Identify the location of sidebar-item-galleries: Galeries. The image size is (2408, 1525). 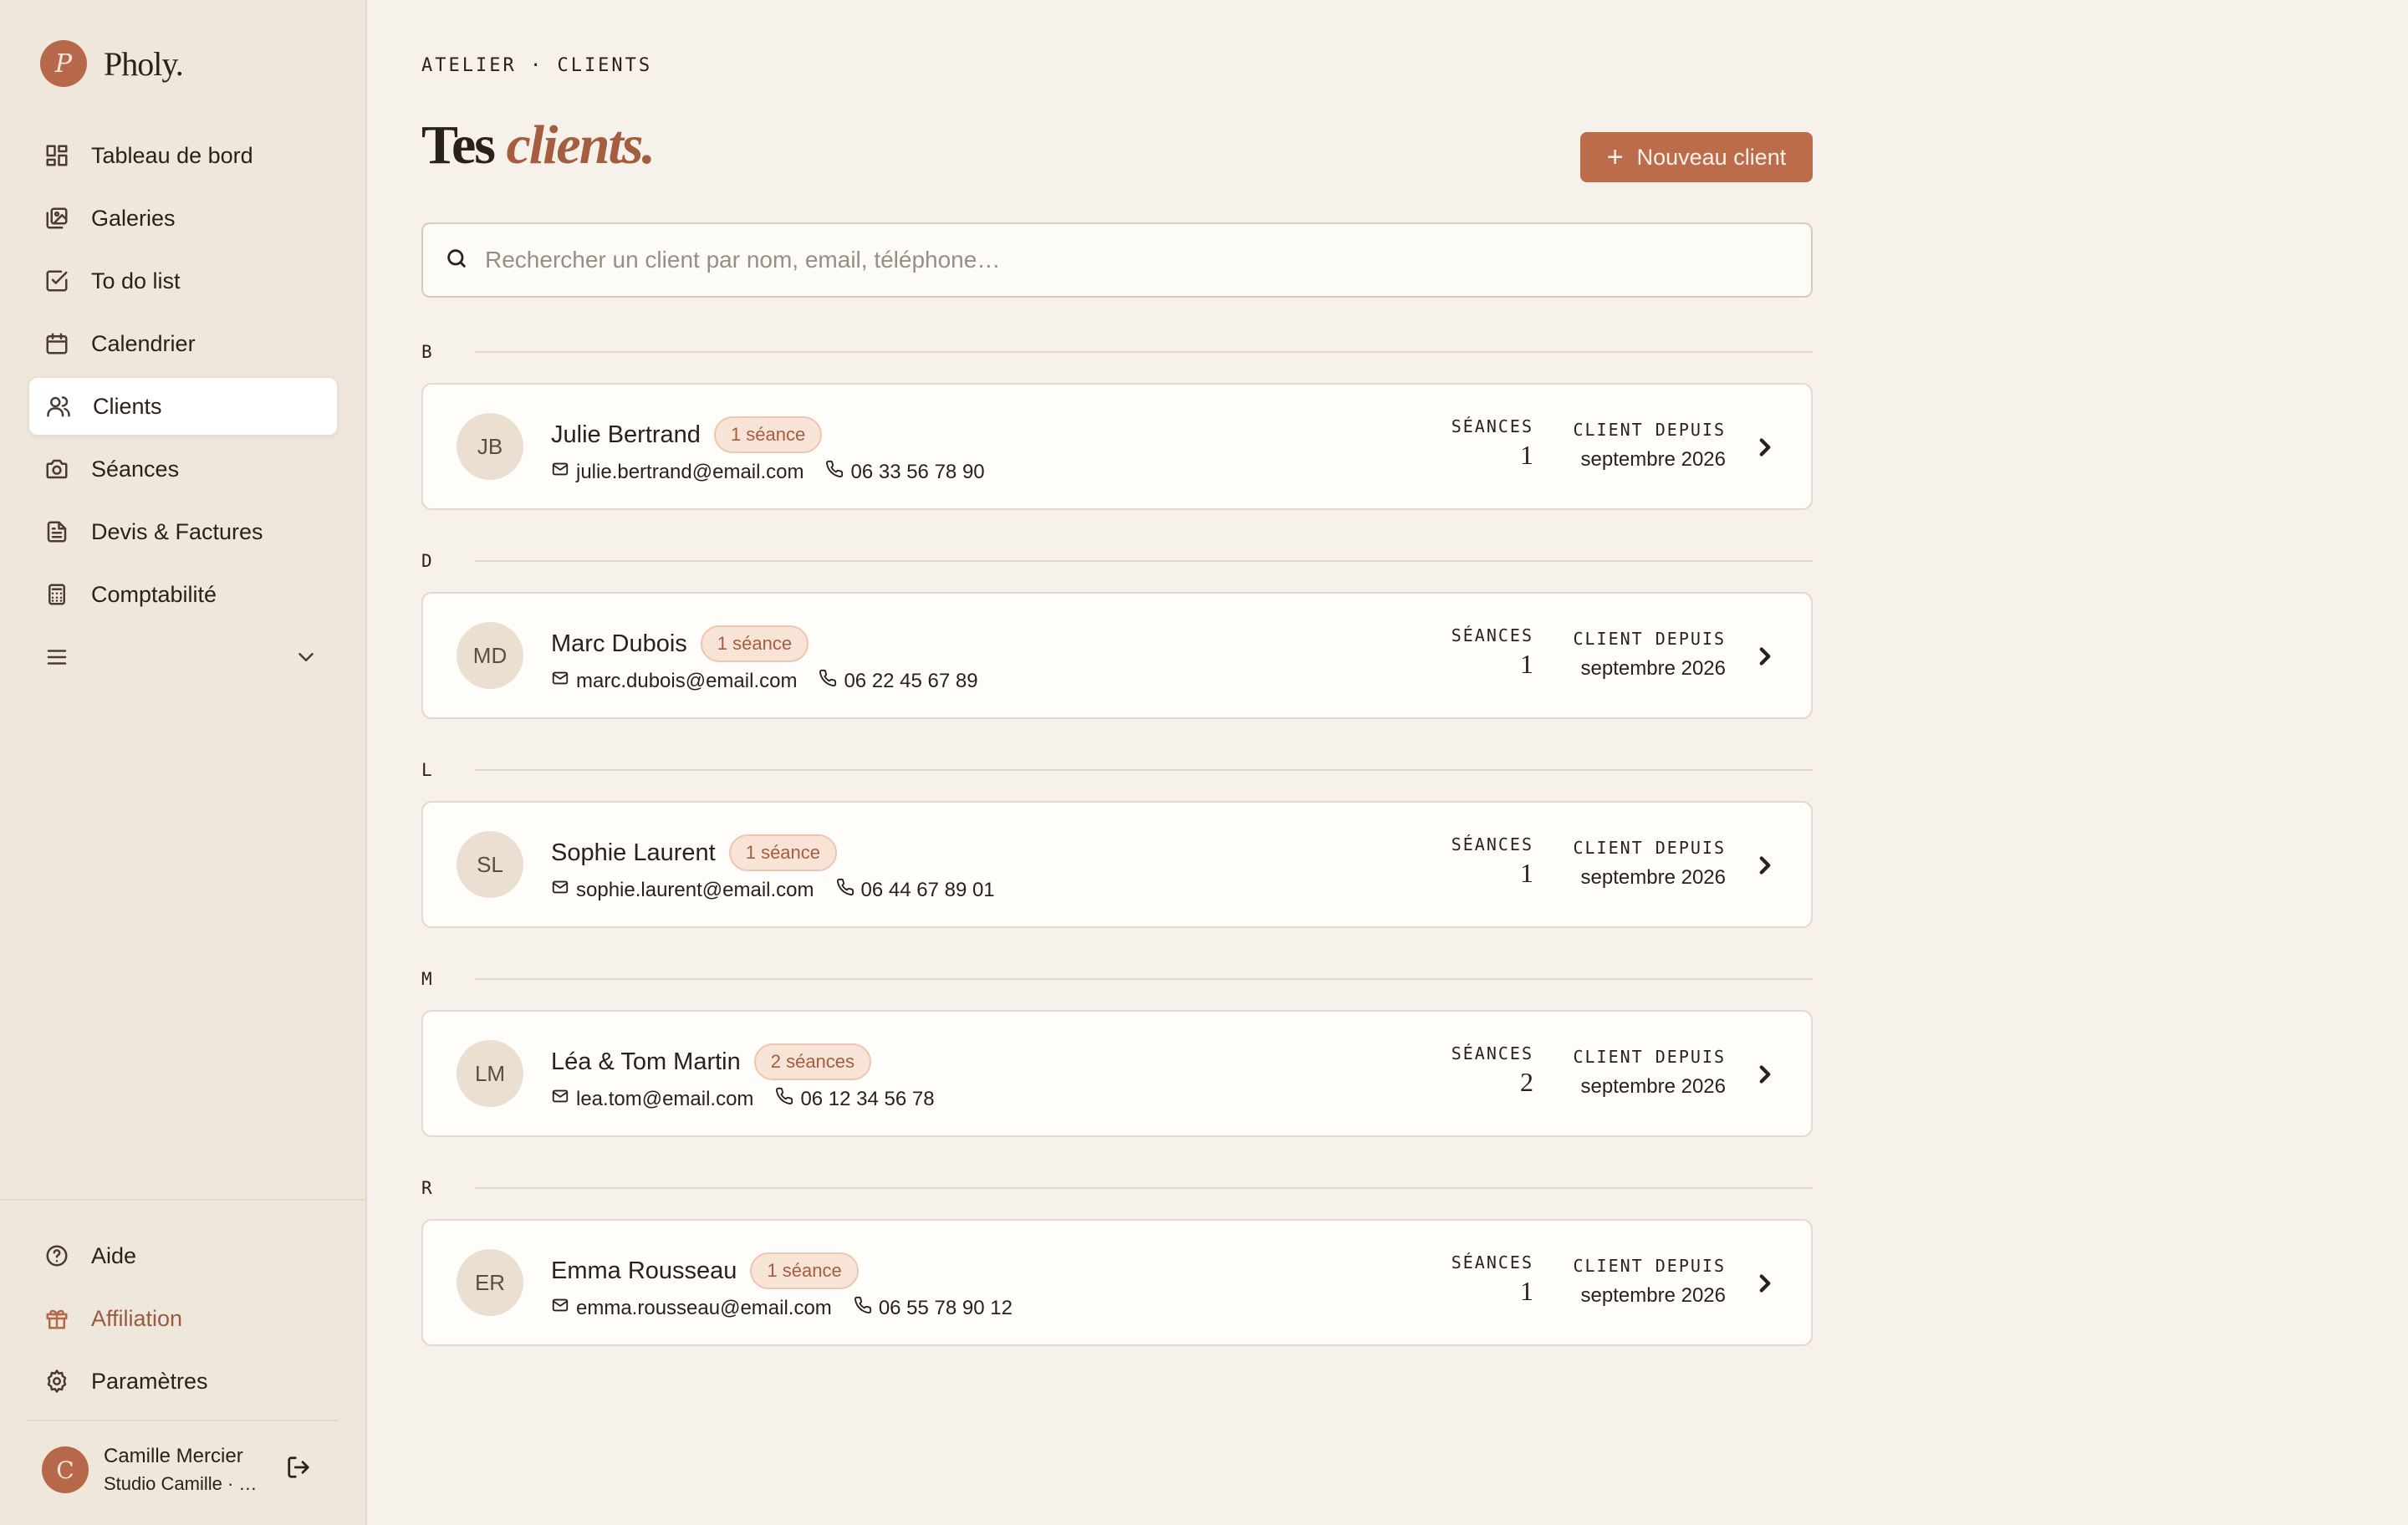
(183, 218).